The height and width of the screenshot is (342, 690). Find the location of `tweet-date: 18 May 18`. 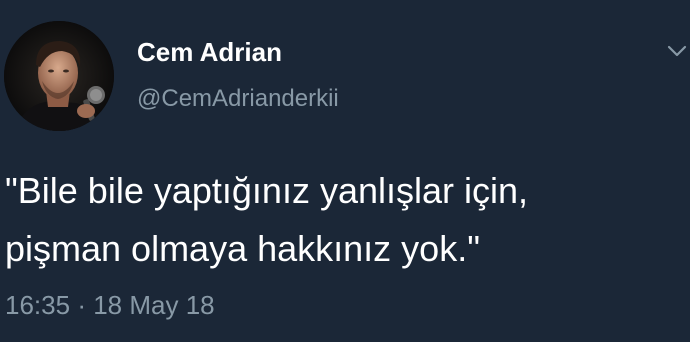

tweet-date: 18 May 18 is located at coordinates (154, 305).